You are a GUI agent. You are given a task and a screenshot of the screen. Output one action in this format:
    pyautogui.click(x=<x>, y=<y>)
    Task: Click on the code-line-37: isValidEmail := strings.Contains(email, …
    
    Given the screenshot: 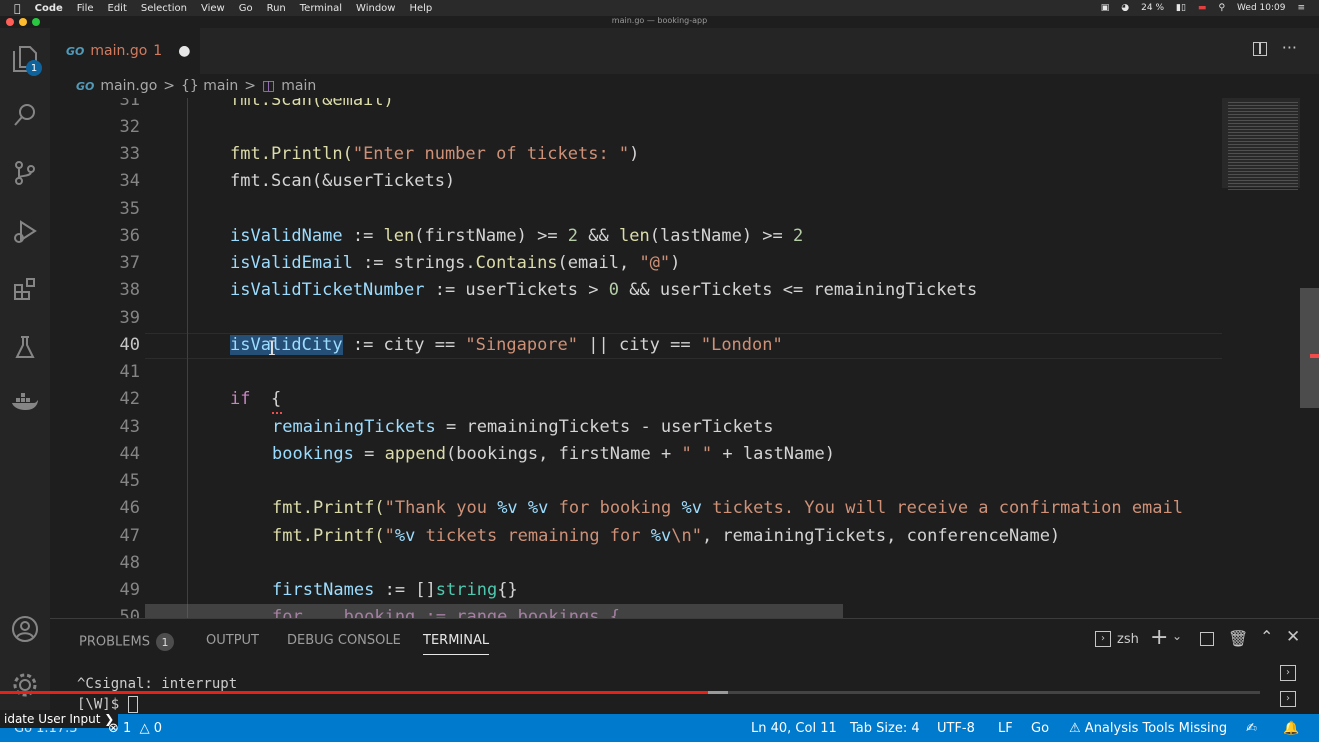 What is the action you would take?
    pyautogui.click(x=455, y=263)
    